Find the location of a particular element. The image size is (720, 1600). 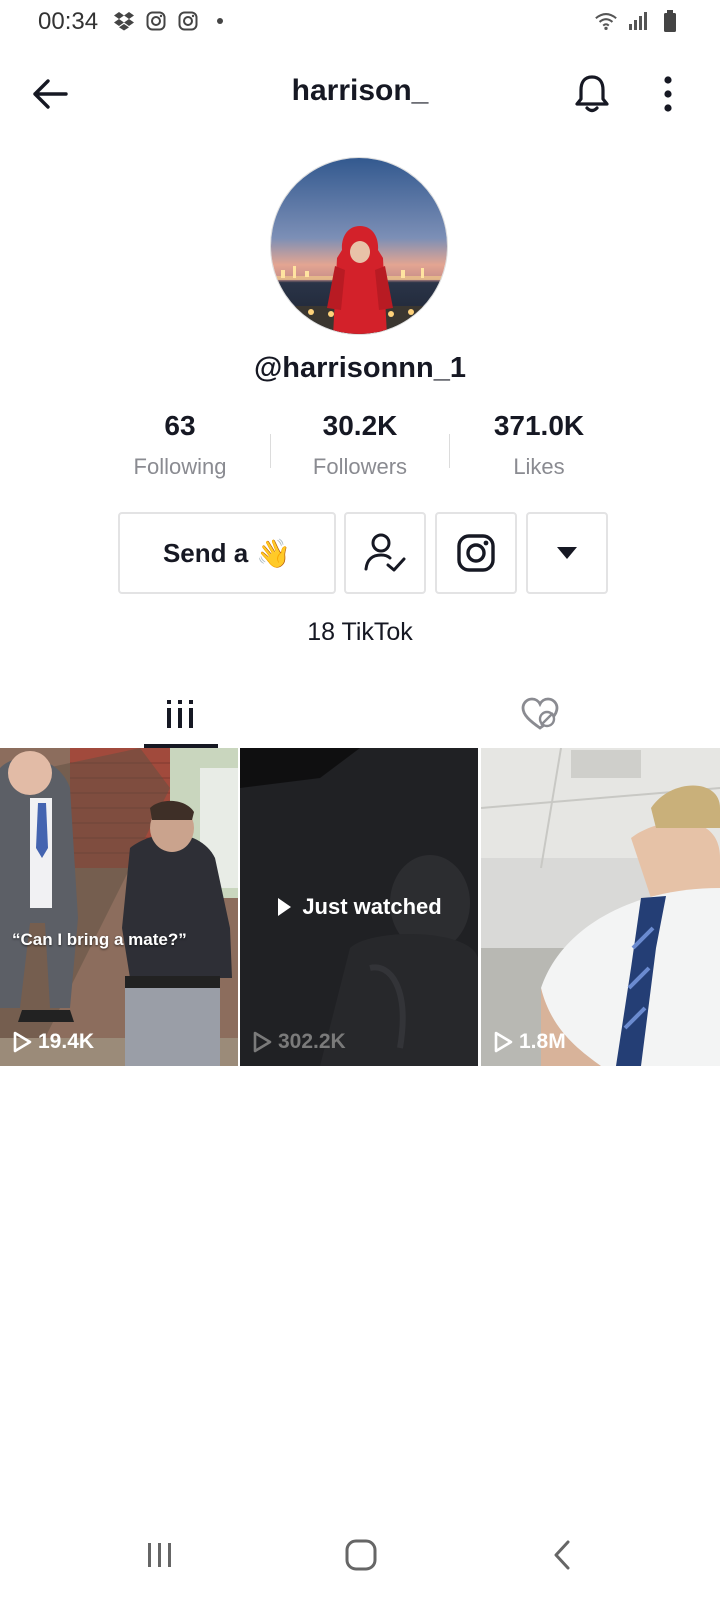

video-tile: 1.8M is located at coordinates (600, 907).